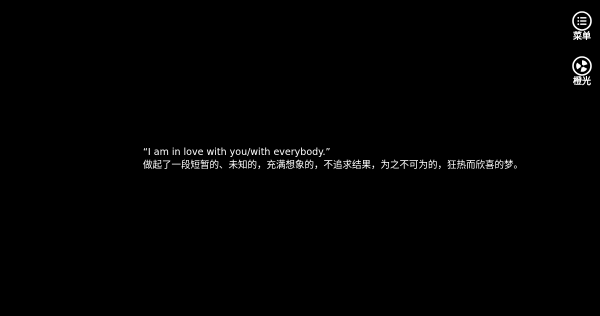  What do you see at coordinates (333, 165) in the screenshot?
I see `chinese-narration: 做起了一段短暂的、未知的，充满想象的，不追求结果，为之不可为的，狂热而欣喜的梦。` at bounding box center [333, 165].